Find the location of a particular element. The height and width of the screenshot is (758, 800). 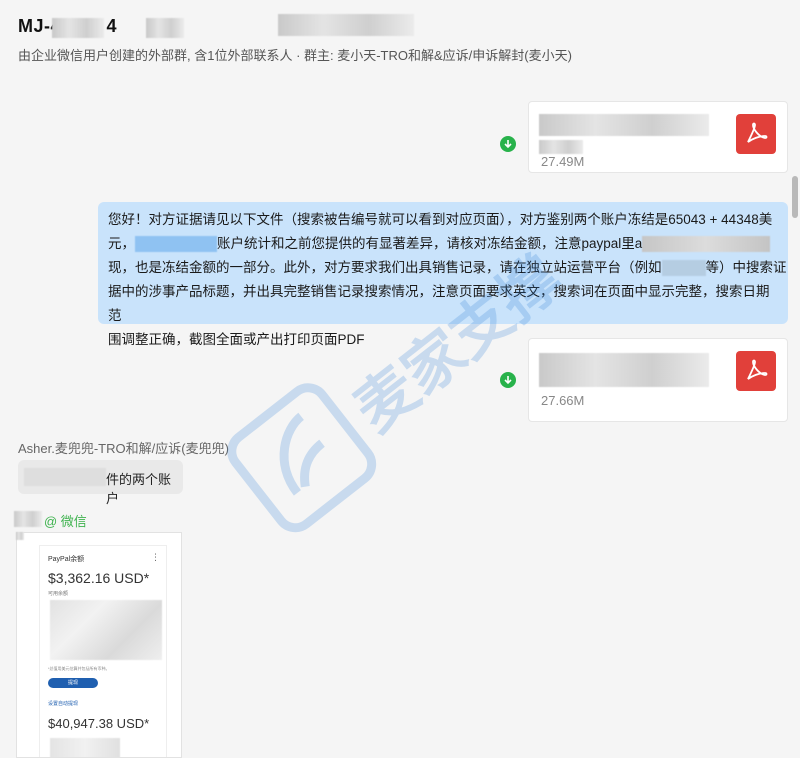

auto-withdraw-link: 设置自动提现 is located at coordinates (63, 704).